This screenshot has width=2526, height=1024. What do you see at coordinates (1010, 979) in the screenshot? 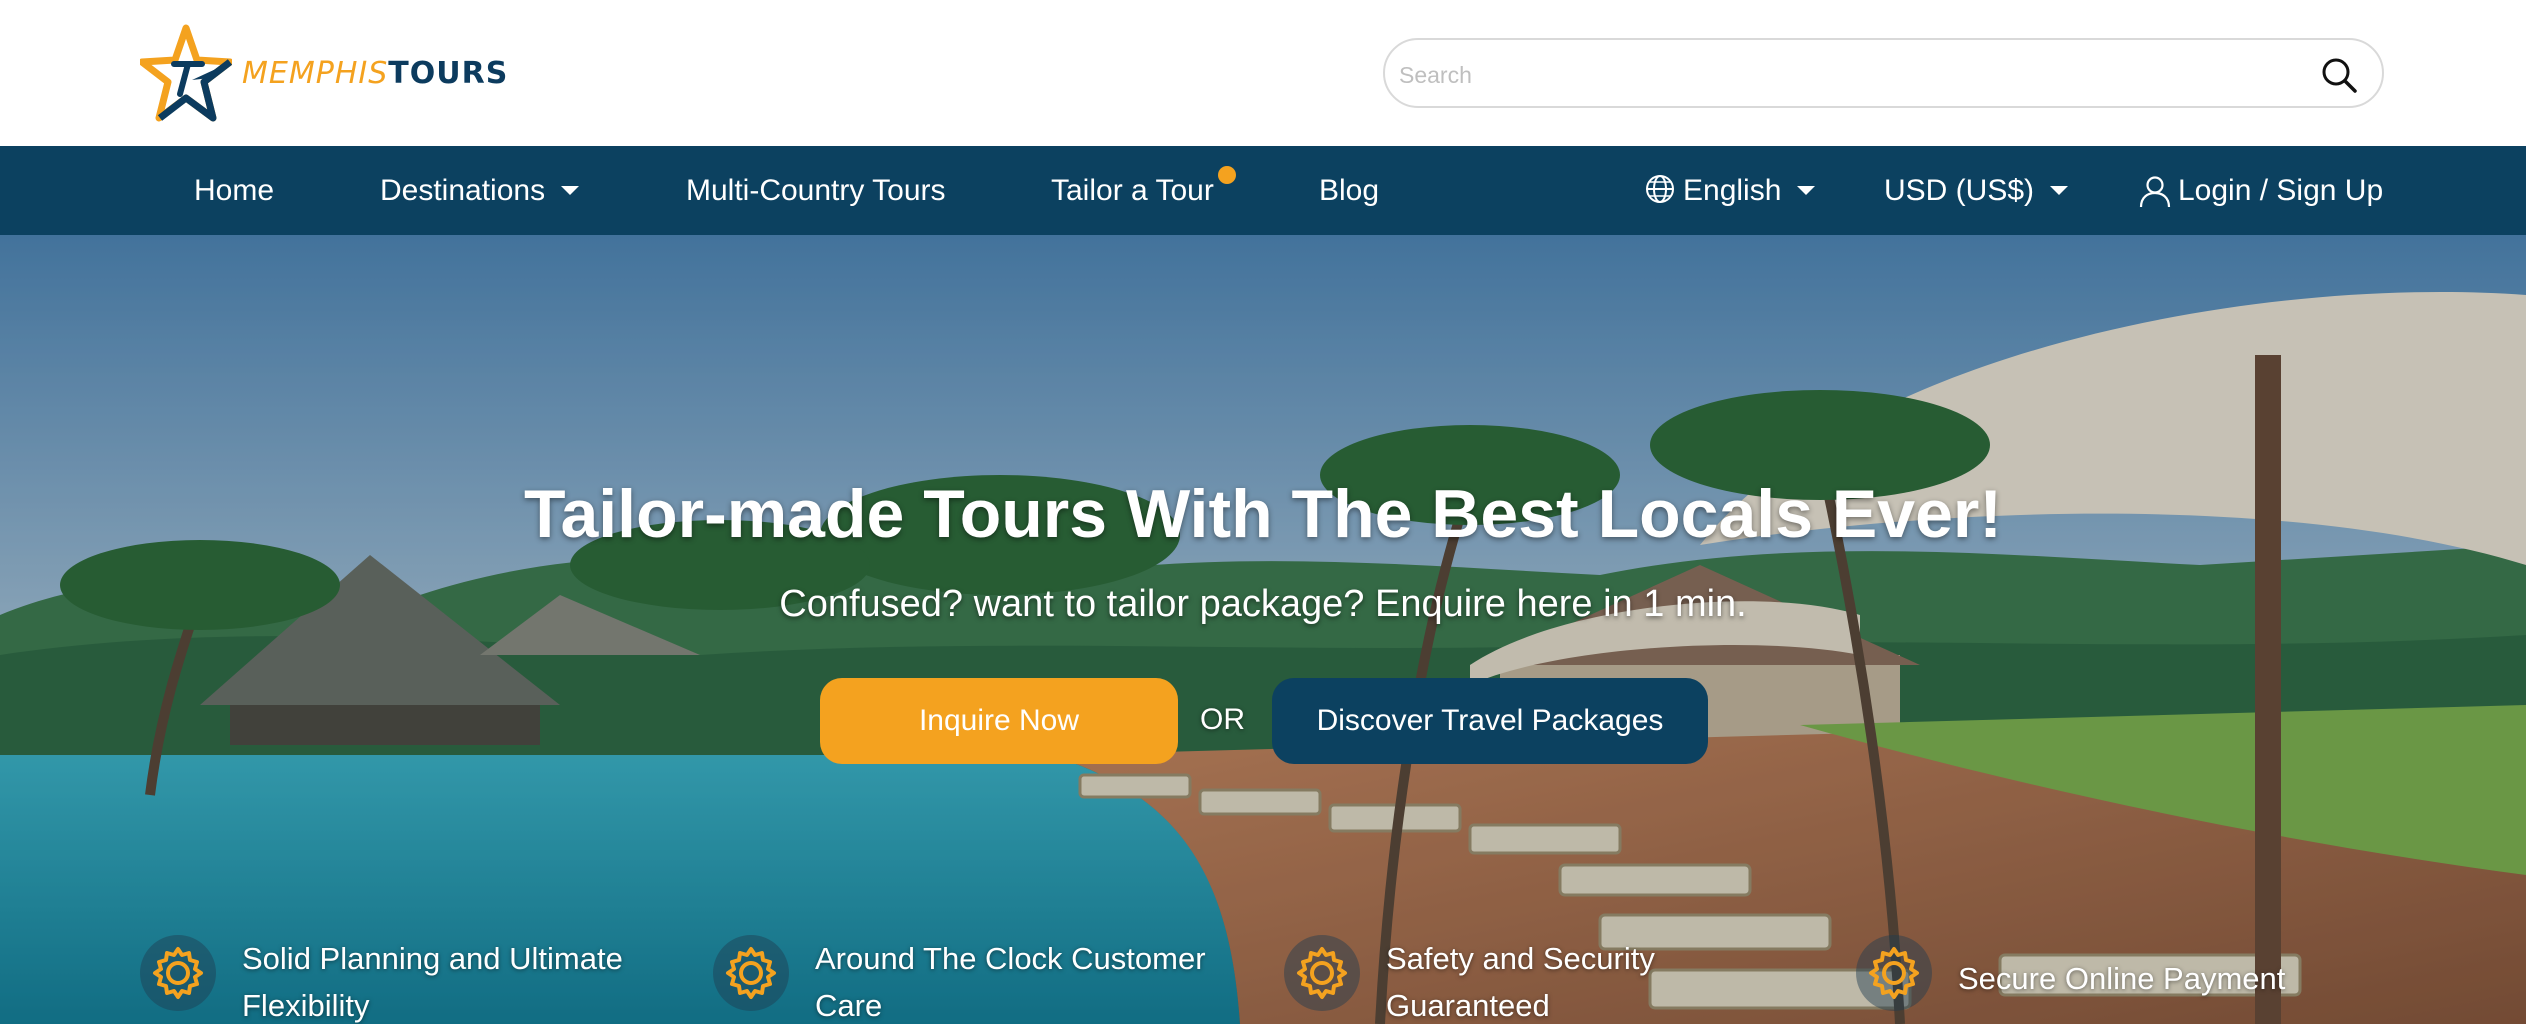
I see `feature-text: Around The Clock Customer Care` at bounding box center [1010, 979].